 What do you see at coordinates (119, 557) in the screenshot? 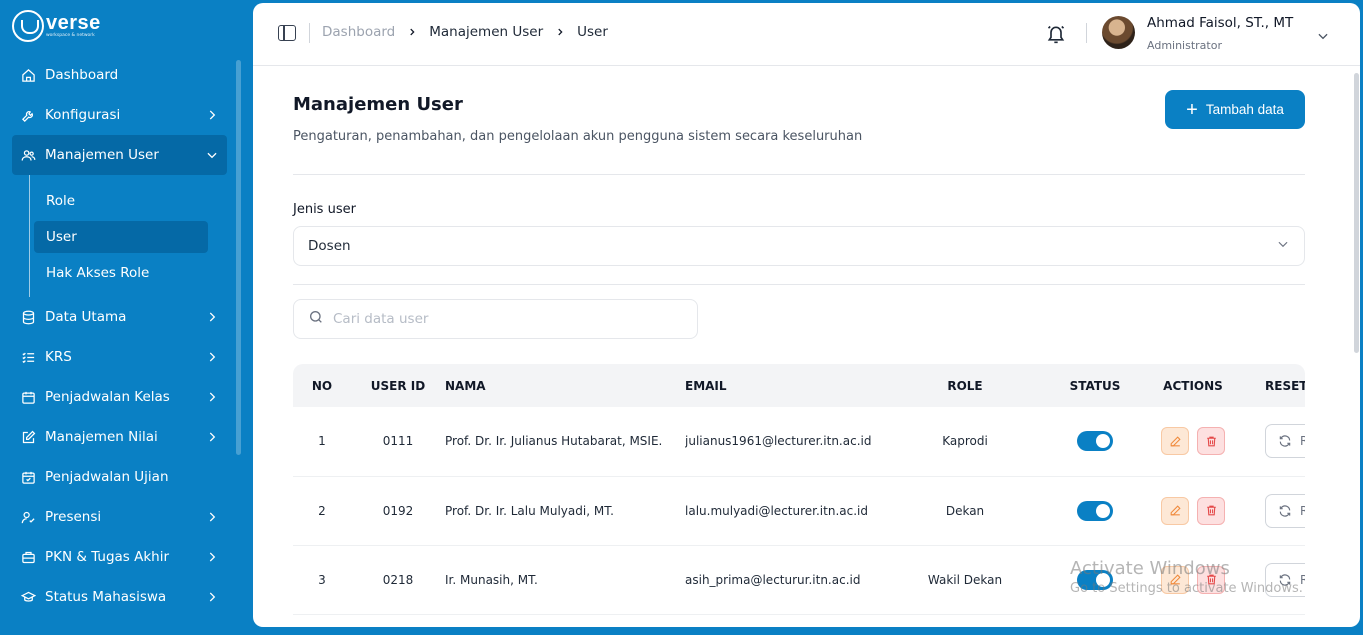
I see `sidebar-item-pkn-tugas-akhir: PKN & Tugas Akhir` at bounding box center [119, 557].